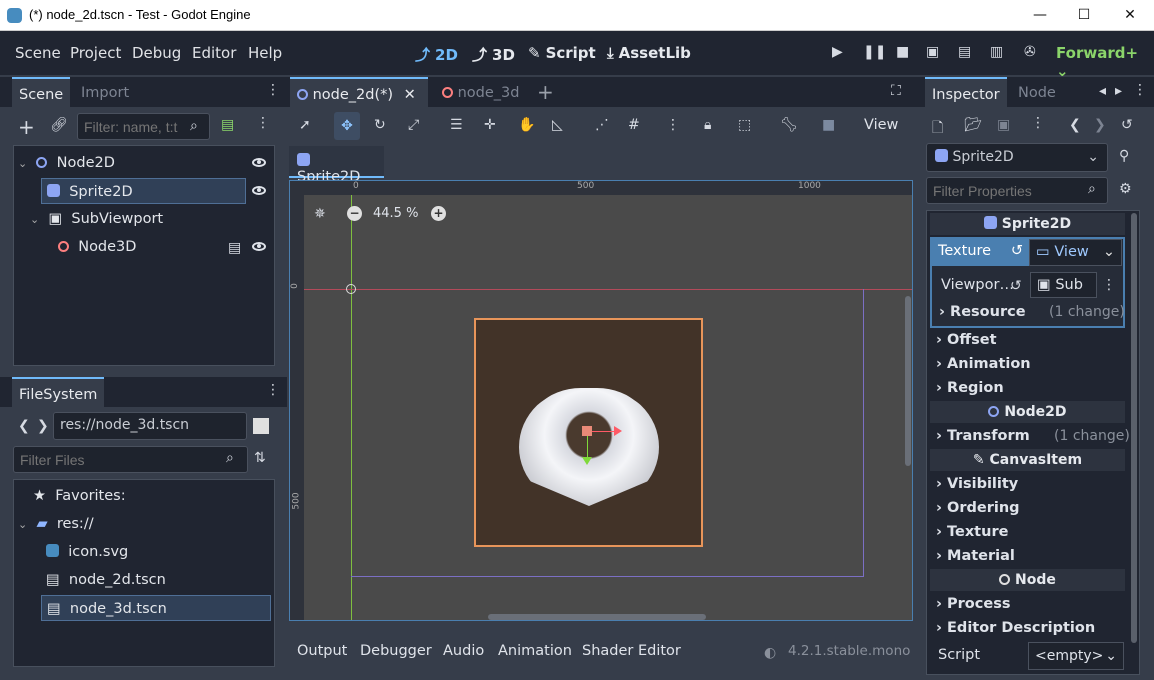 The width and height of the screenshot is (1154, 680). Describe the element at coordinates (1015, 628) in the screenshot. I see `prop-editor-description: › Editor Description` at that location.